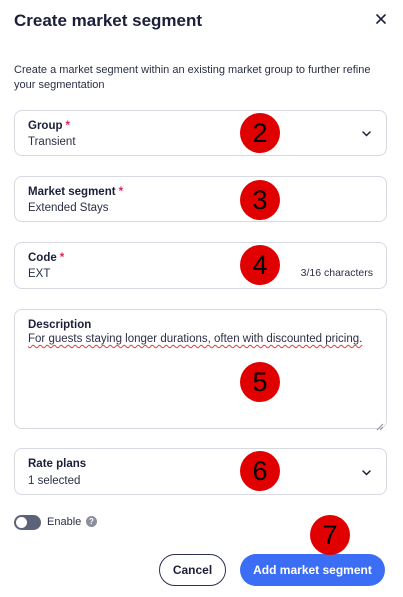 The image size is (403, 597). Describe the element at coordinates (49, 126) in the screenshot. I see `group-label: Group *` at that location.